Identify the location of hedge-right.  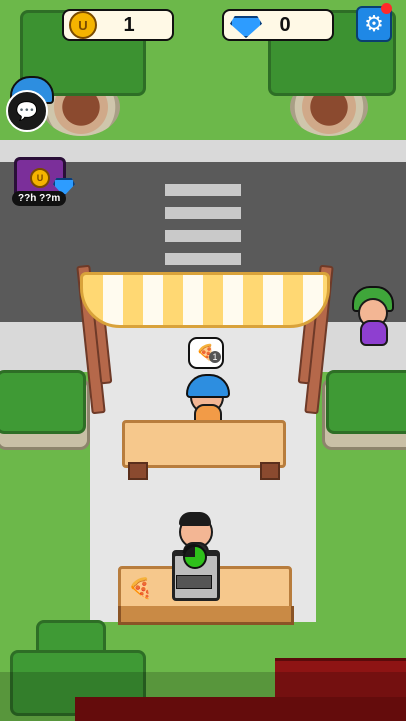
(366, 402).